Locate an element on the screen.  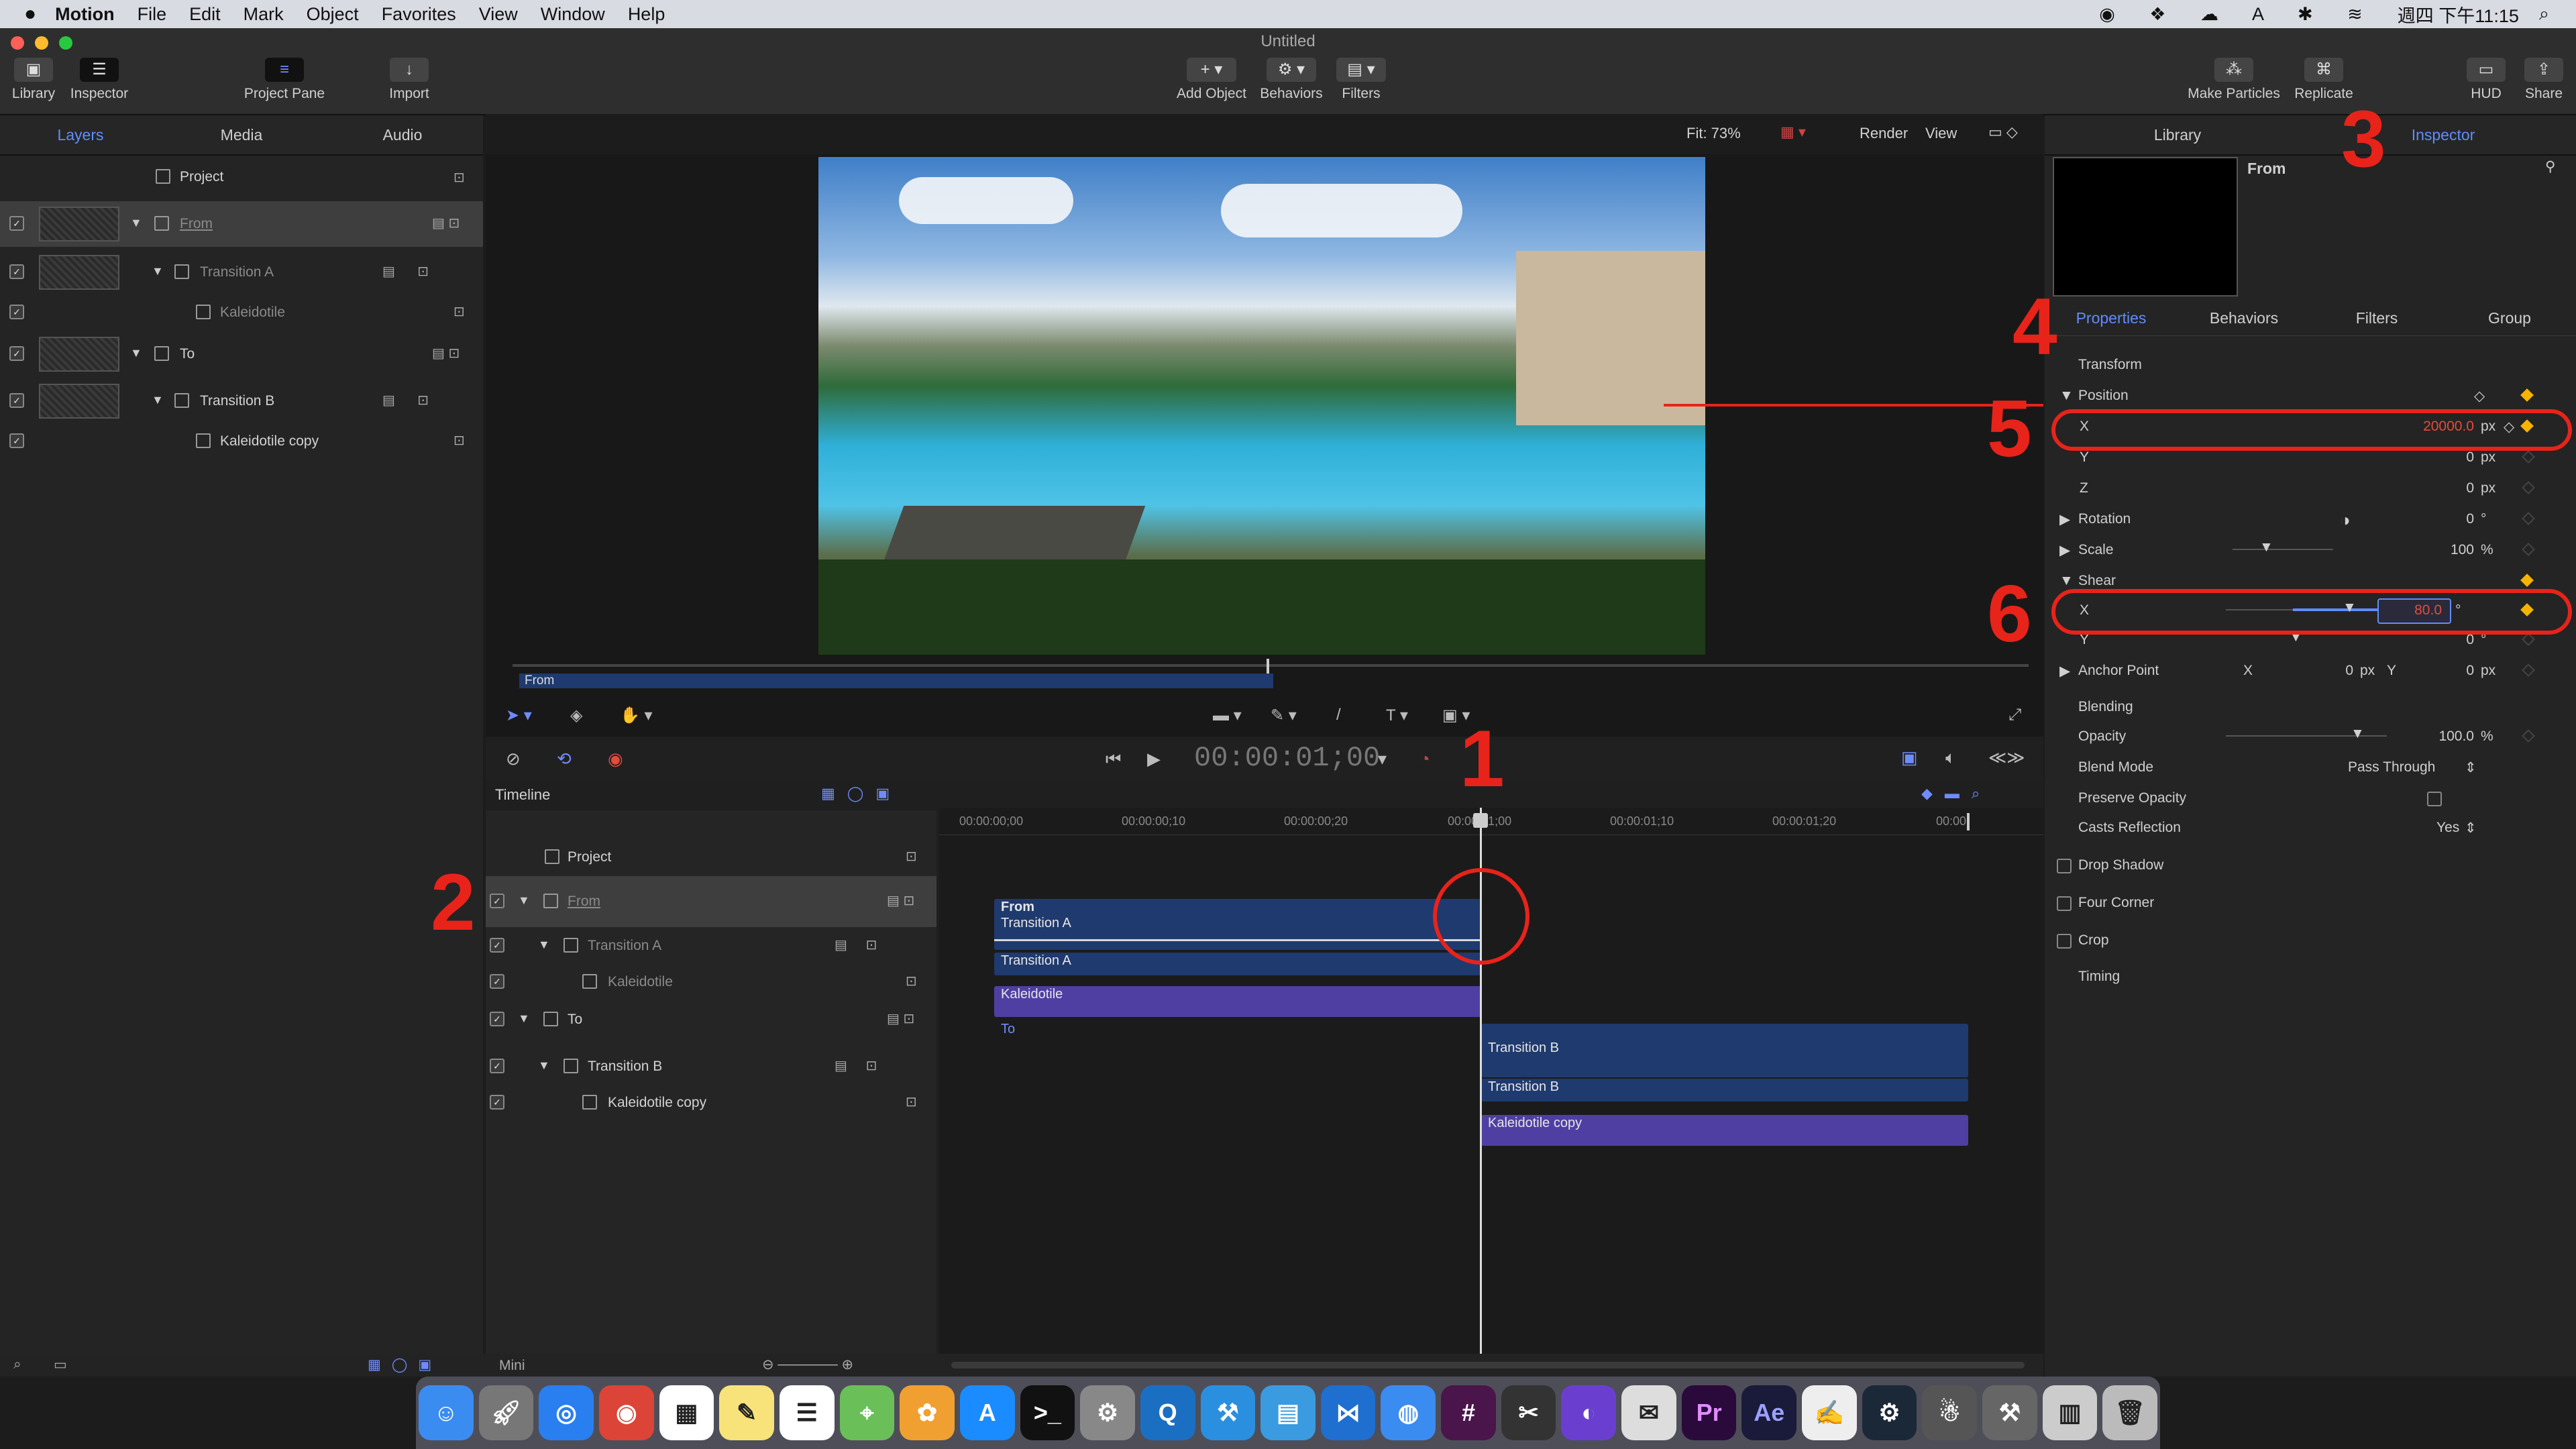
scale-slider-thumb: ▼ is located at coordinates (2266, 547).